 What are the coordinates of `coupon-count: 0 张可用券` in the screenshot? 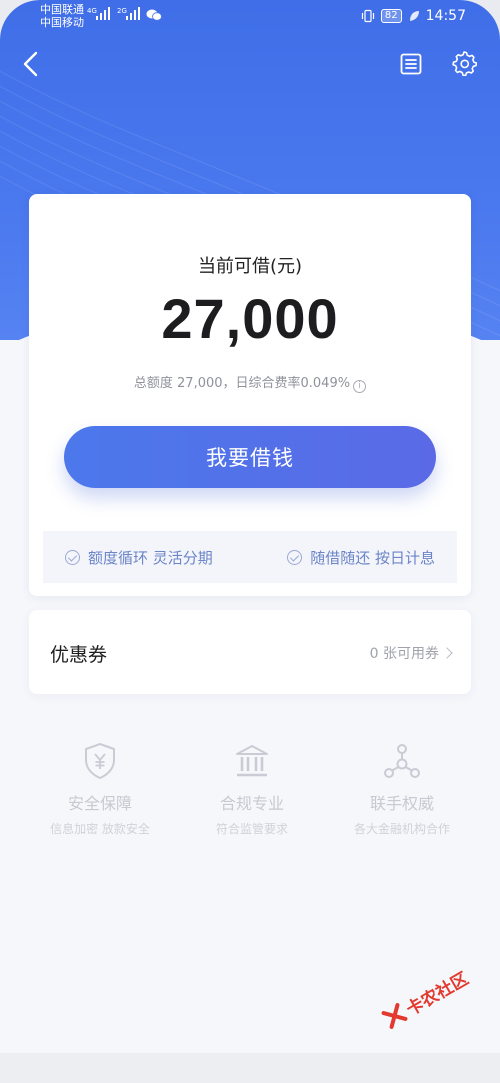 It's located at (411, 653).